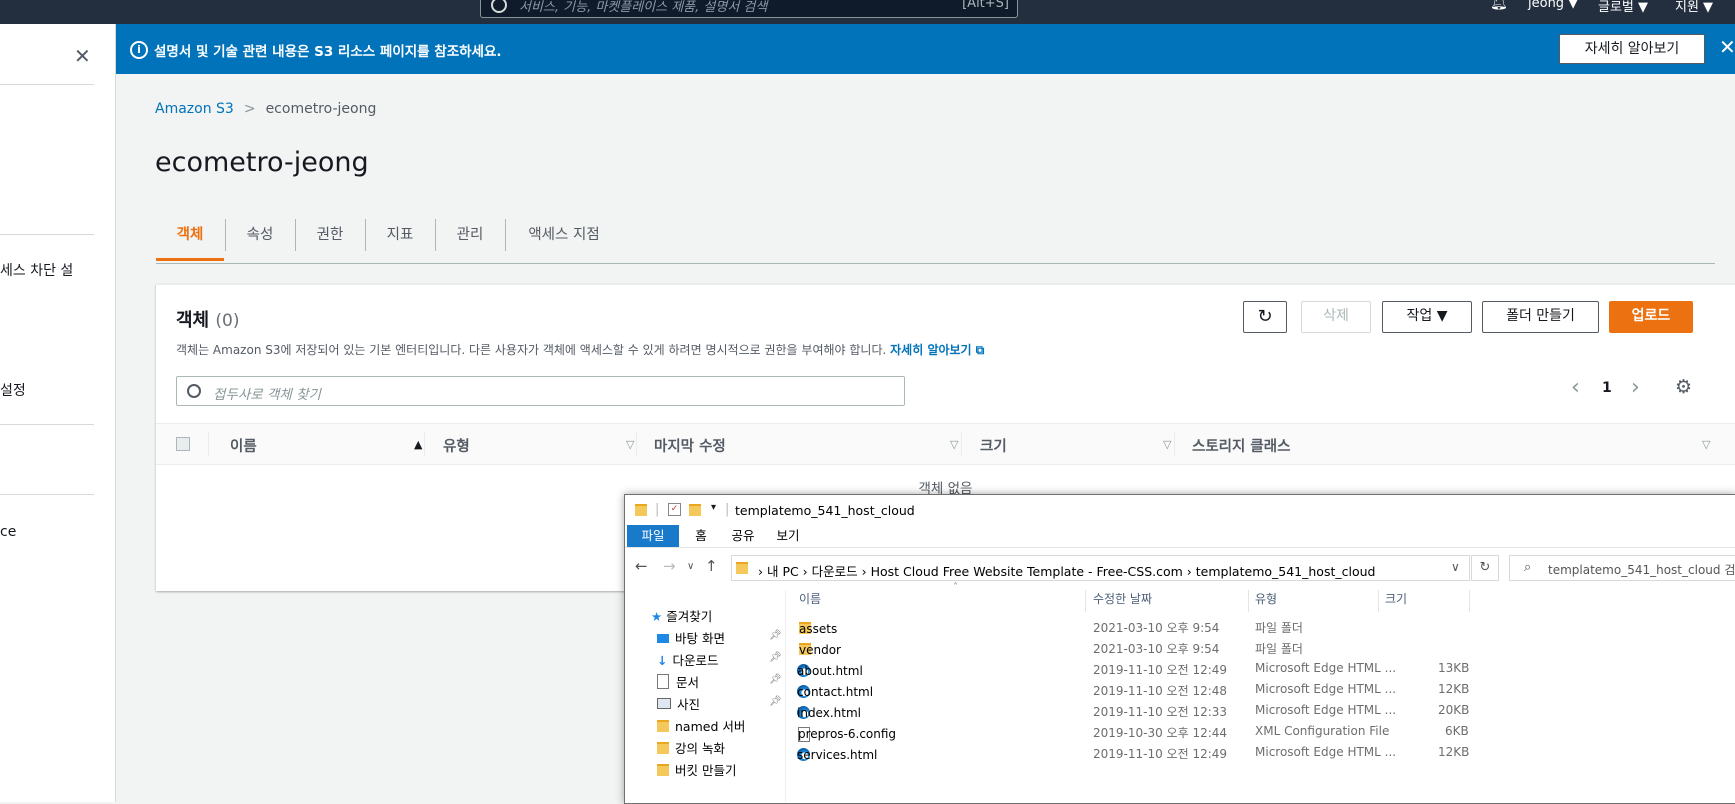 The height and width of the screenshot is (804, 1735). Describe the element at coordinates (540, 391) in the screenshot. I see `object-search-input: 접두사로 객체 찾기` at that location.